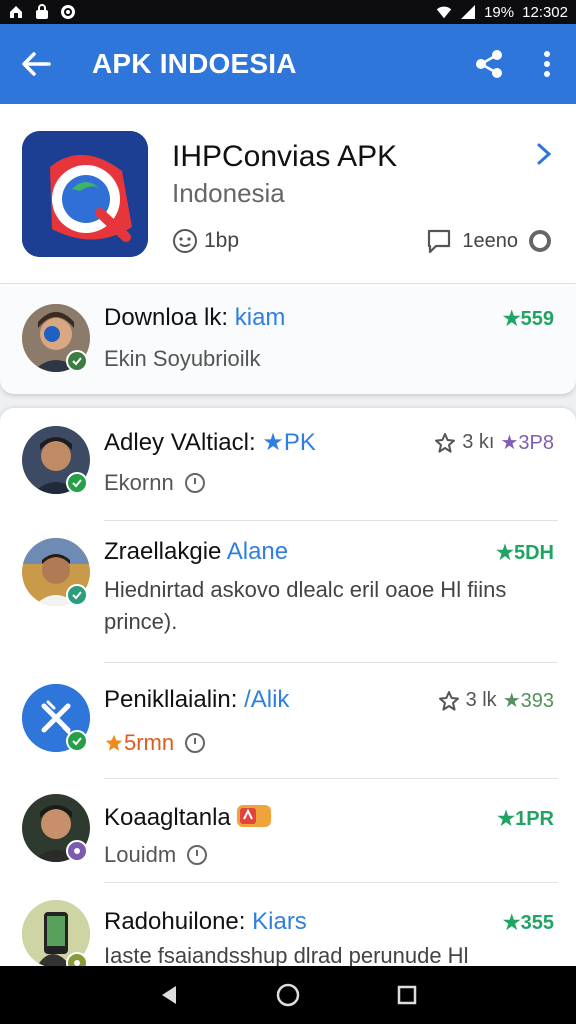 Image resolution: width=576 pixels, height=1024 pixels. I want to click on app-logo-icon, so click(85, 194).